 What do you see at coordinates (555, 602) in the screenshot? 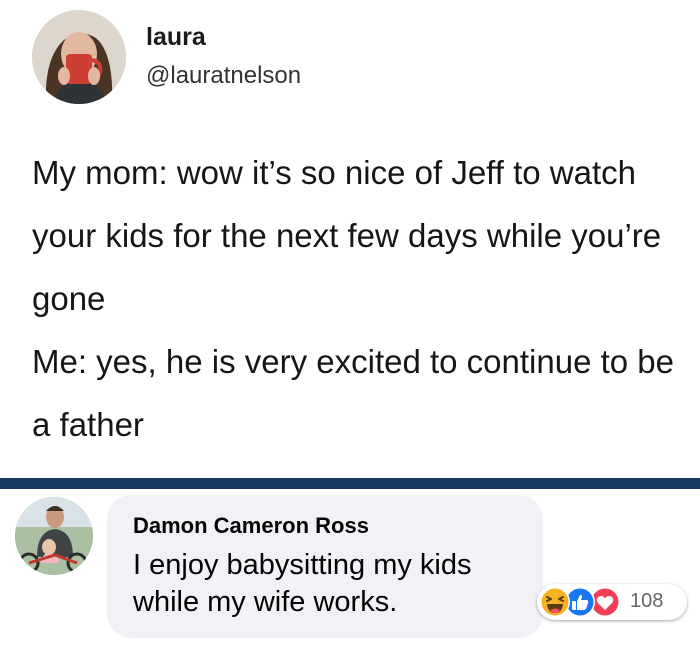
I see `haha-icon` at bounding box center [555, 602].